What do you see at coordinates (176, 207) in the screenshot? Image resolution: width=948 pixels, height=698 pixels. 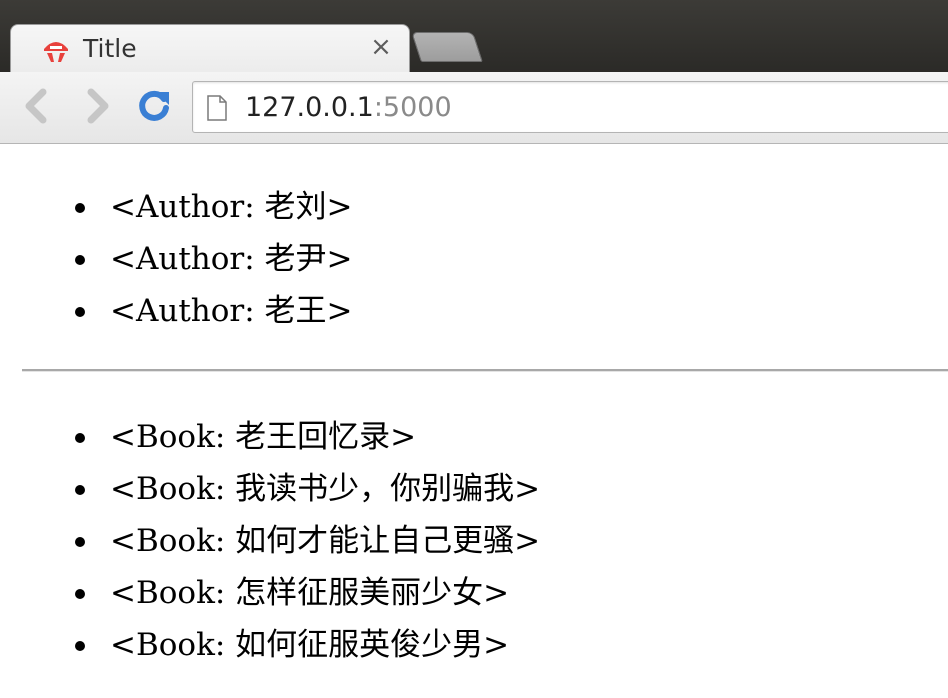 I see `list-item: <Author: 老刘>` at bounding box center [176, 207].